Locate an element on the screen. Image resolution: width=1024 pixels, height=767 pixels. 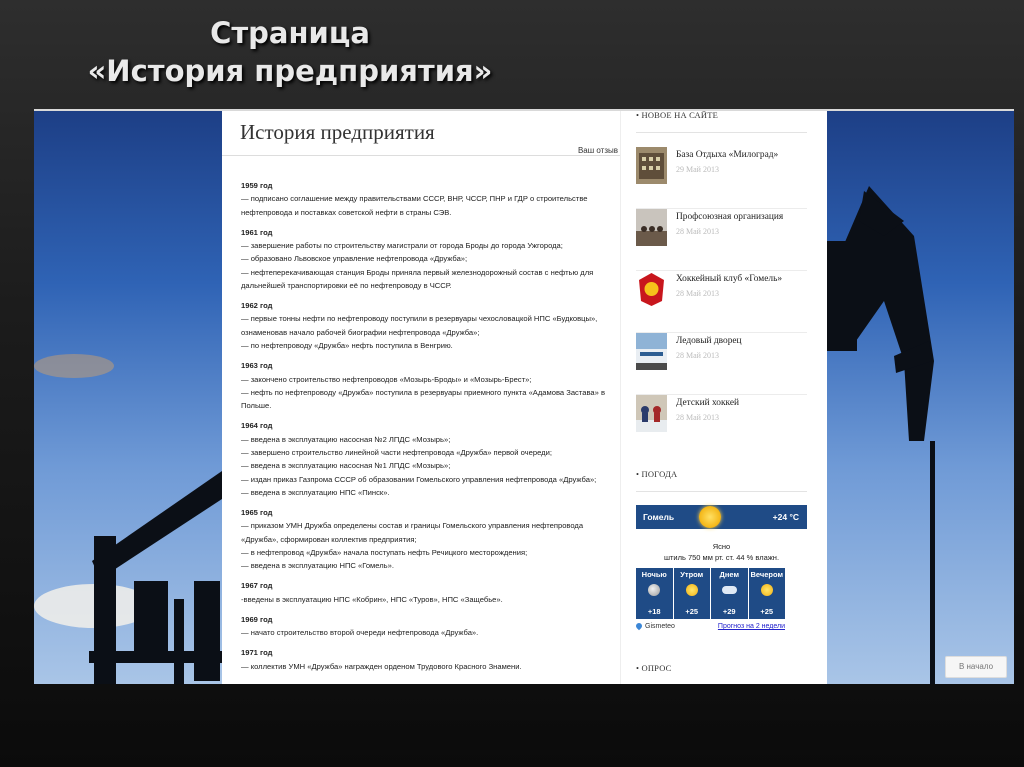
weather-forecast: Ночью +18 Утром +25 Днем +29 Вечером +25 is located at coordinates (710, 593).